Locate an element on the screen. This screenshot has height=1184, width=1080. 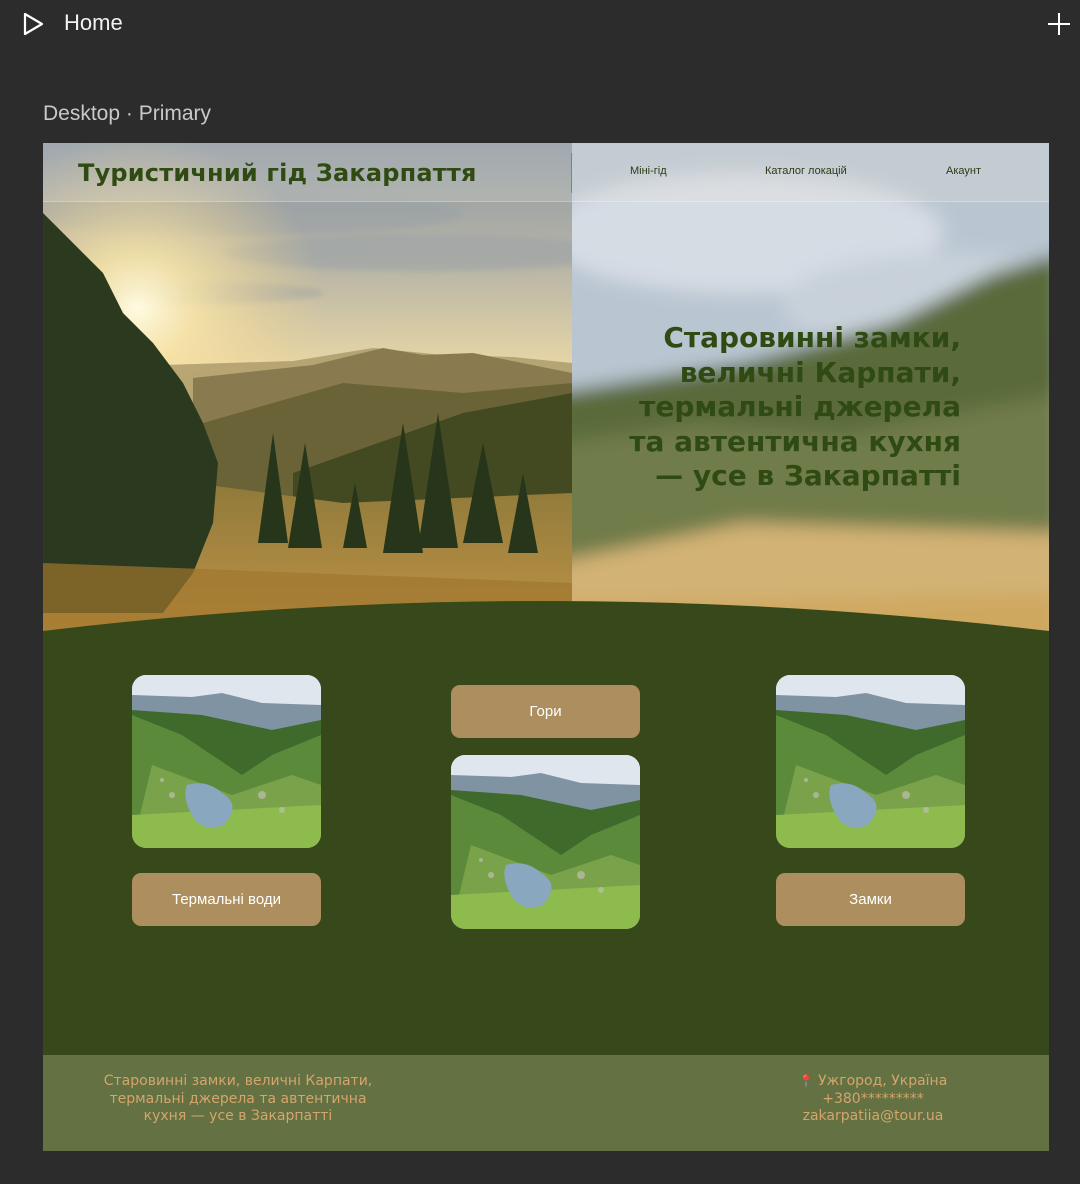
thermal-image-card is located at coordinates (226, 761).